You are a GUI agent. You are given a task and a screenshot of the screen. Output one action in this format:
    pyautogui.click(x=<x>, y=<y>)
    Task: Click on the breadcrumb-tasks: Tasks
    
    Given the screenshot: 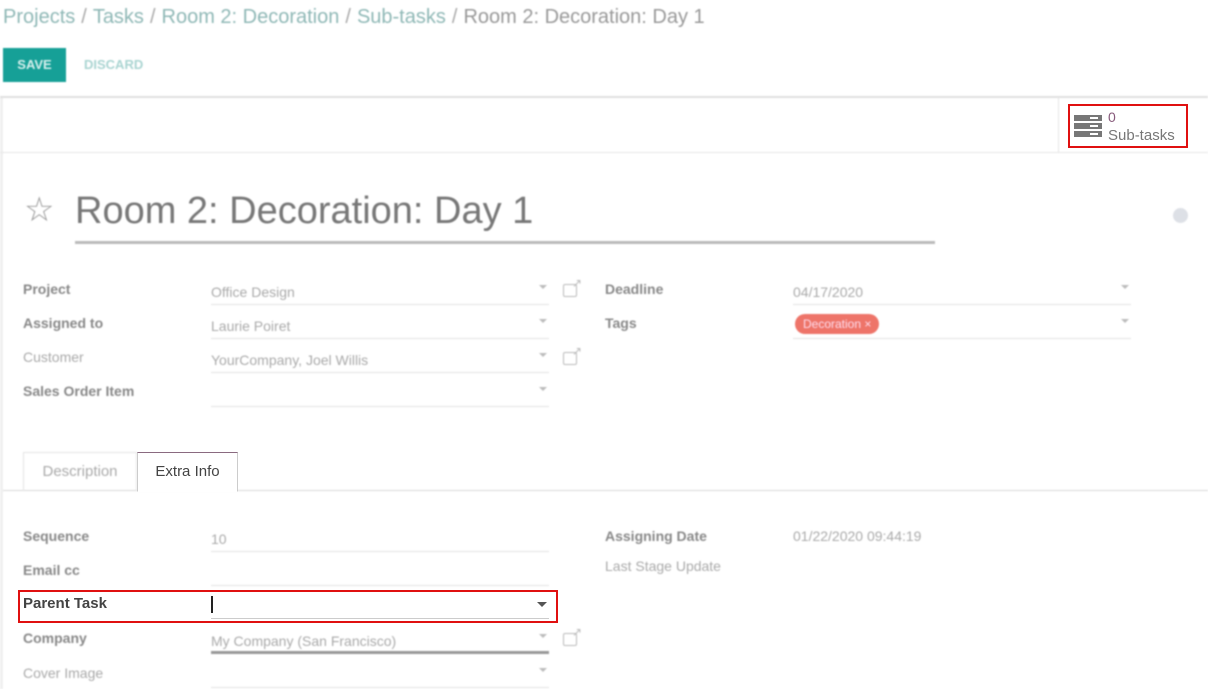 What is the action you would take?
    pyautogui.click(x=118, y=17)
    